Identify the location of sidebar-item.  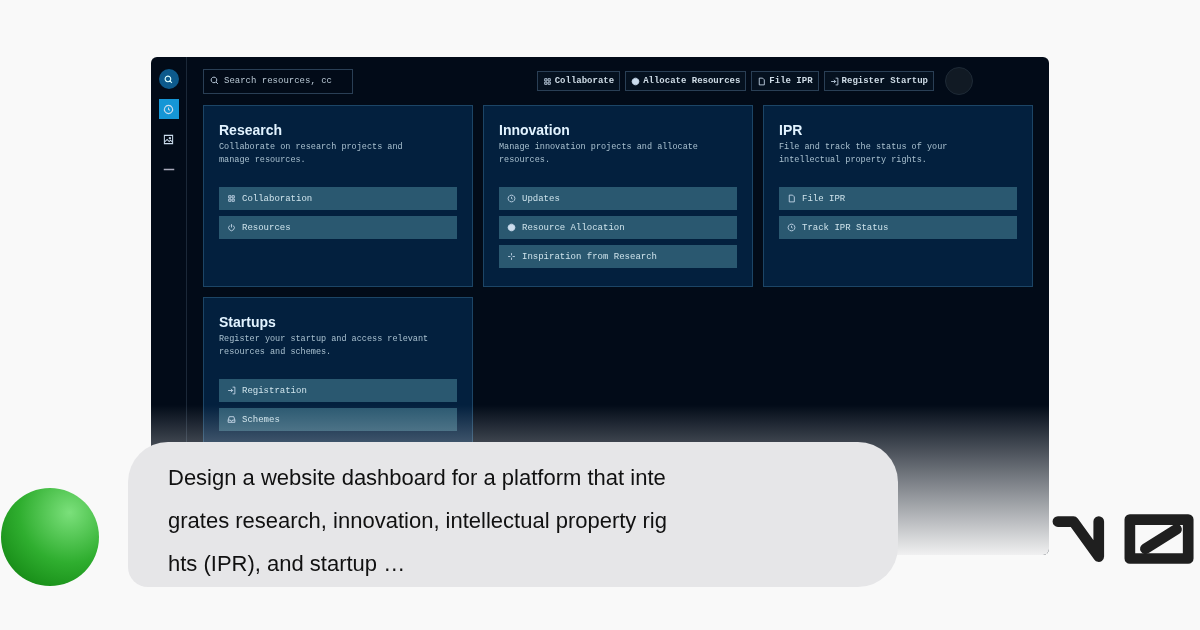
(168, 109).